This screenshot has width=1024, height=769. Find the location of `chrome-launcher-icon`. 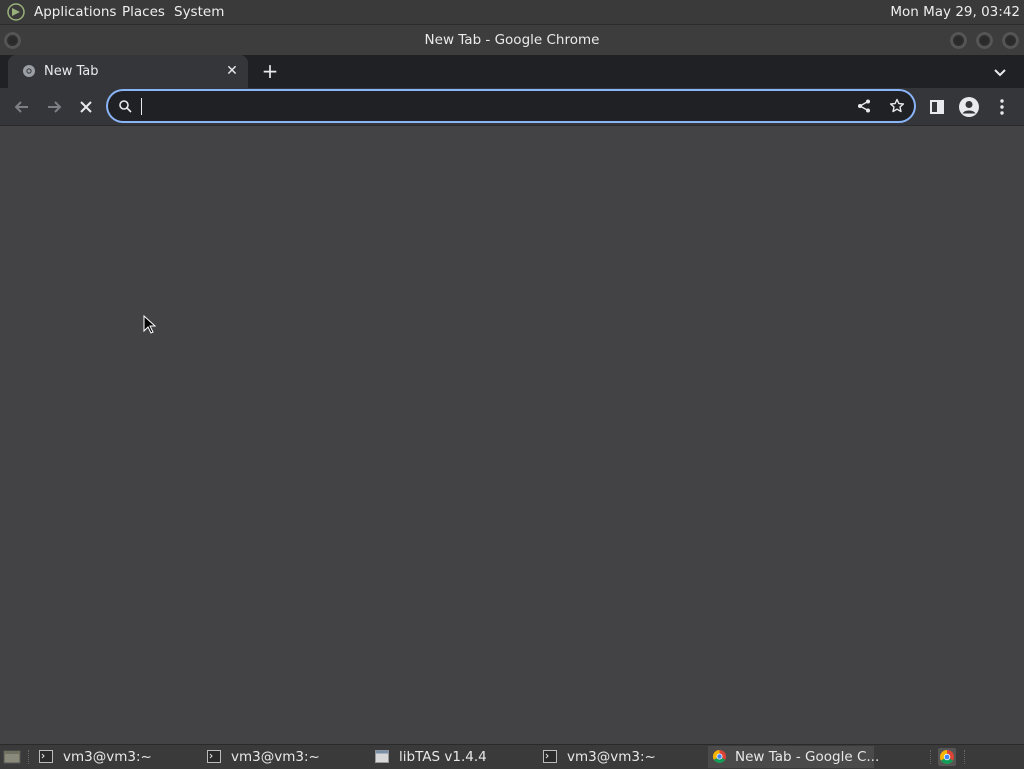

chrome-launcher-icon is located at coordinates (947, 757).